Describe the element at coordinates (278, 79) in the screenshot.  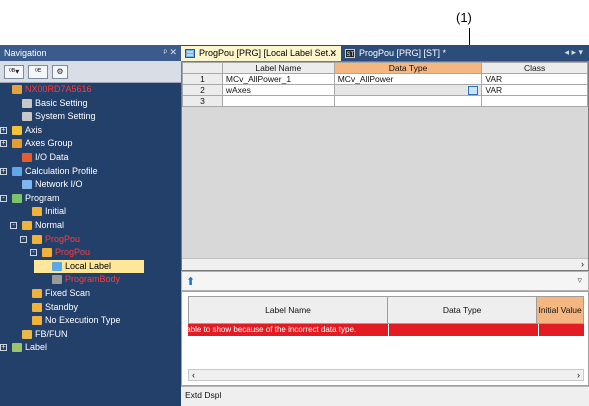
I see `label-name-cell: MCv_AllPower_1` at that location.